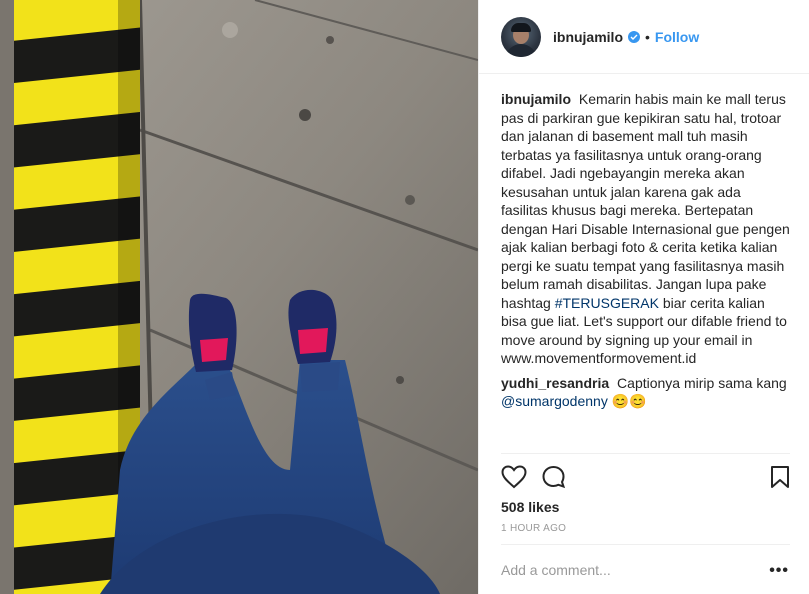 This screenshot has height=594, width=809. What do you see at coordinates (677, 37) in the screenshot?
I see `follow-button: Follow` at bounding box center [677, 37].